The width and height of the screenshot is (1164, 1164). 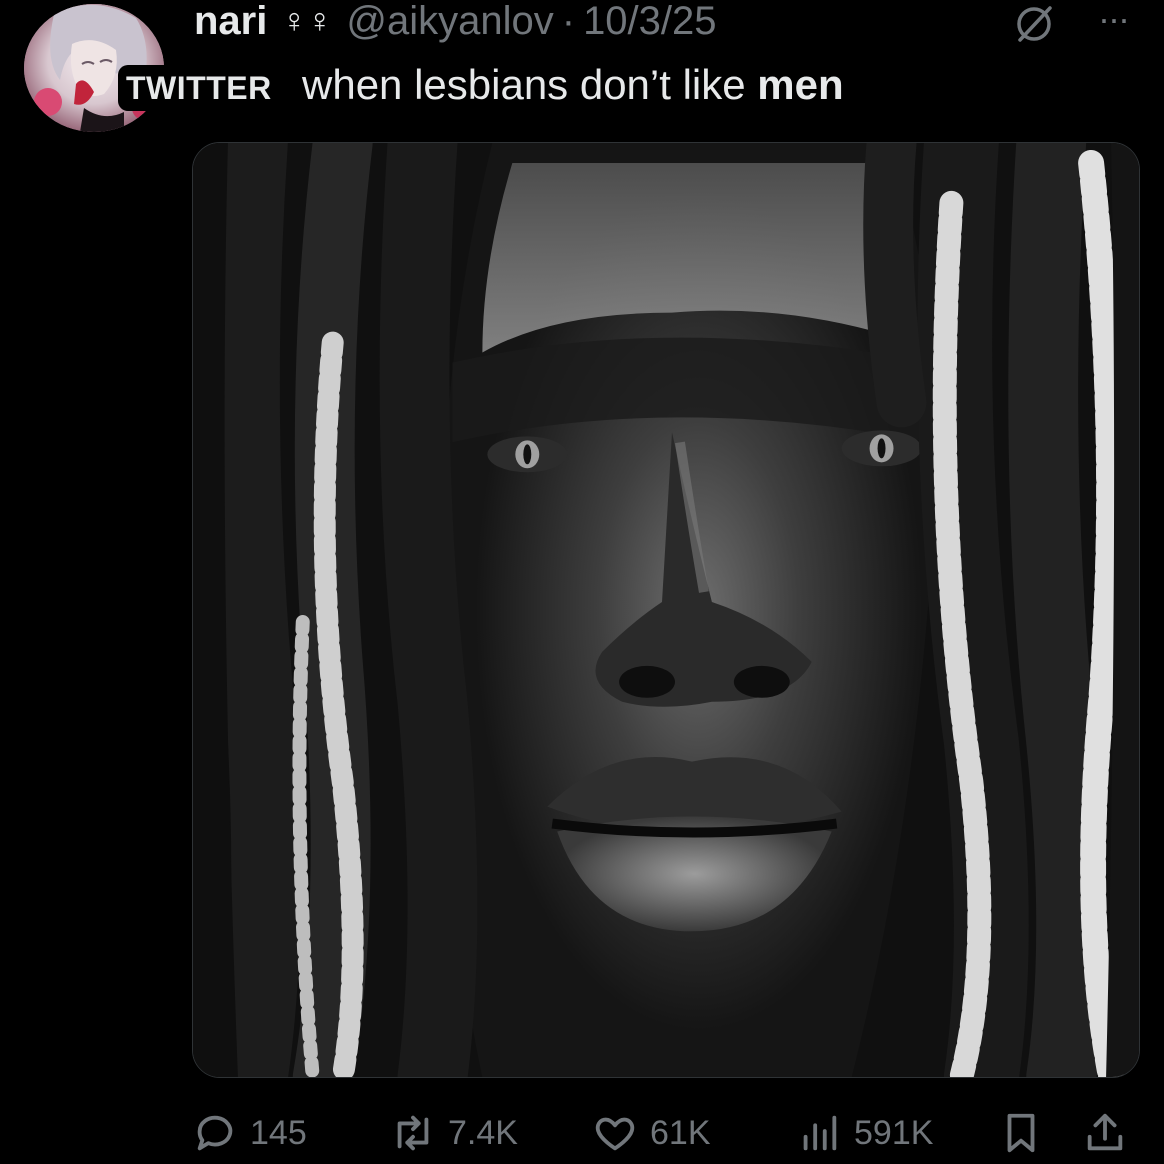 I want to click on female-sign-emoji: ♀︎♀︎, so click(x=307, y=20).